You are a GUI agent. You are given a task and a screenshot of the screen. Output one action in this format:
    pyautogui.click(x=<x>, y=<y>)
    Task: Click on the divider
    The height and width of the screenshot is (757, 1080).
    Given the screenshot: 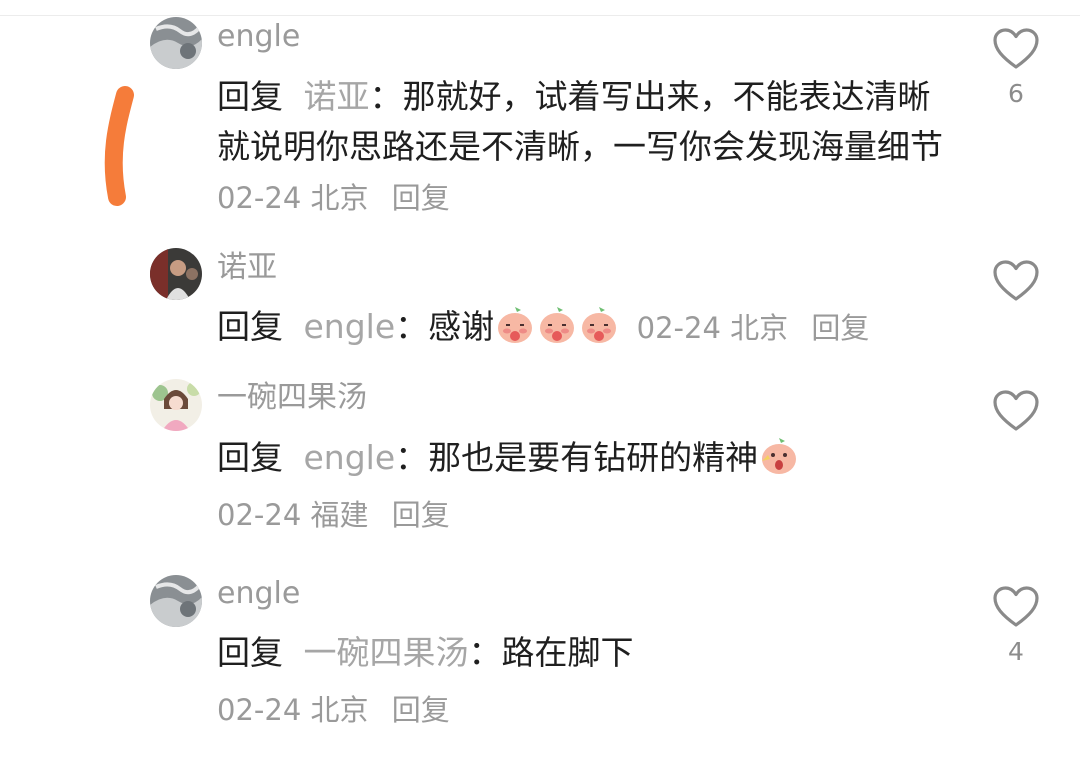 What is the action you would take?
    pyautogui.click(x=540, y=15)
    